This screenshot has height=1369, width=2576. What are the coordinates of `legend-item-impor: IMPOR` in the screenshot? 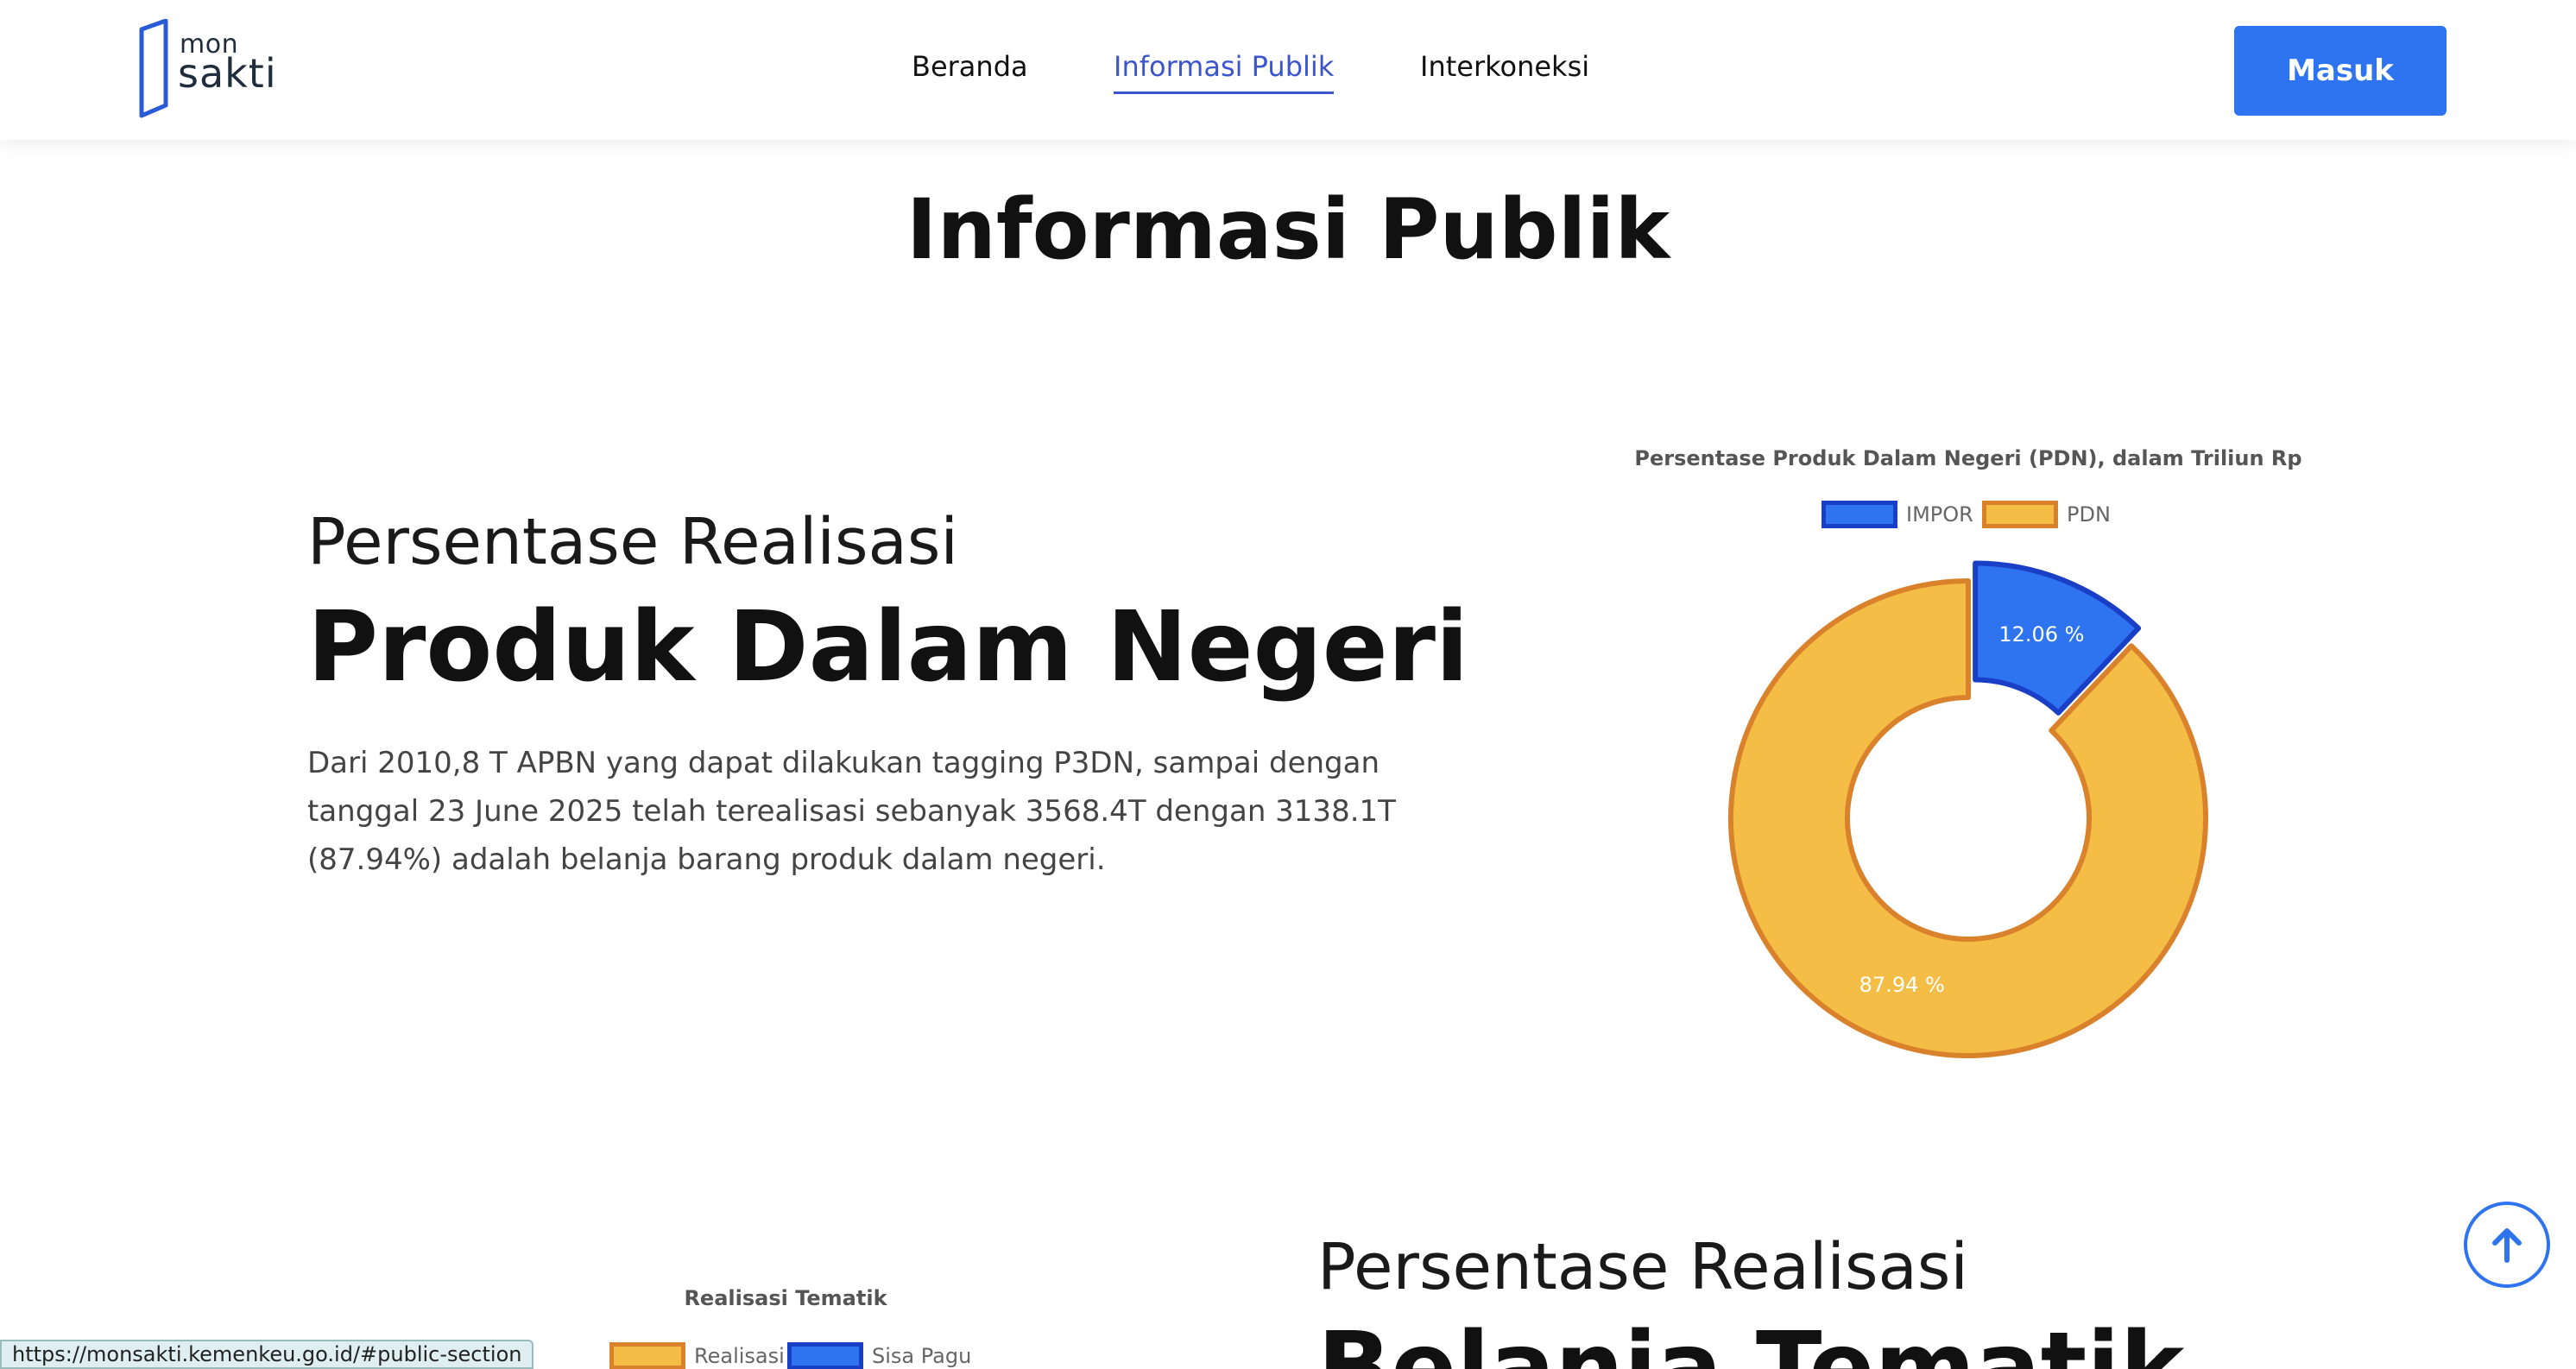 It's located at (1897, 514).